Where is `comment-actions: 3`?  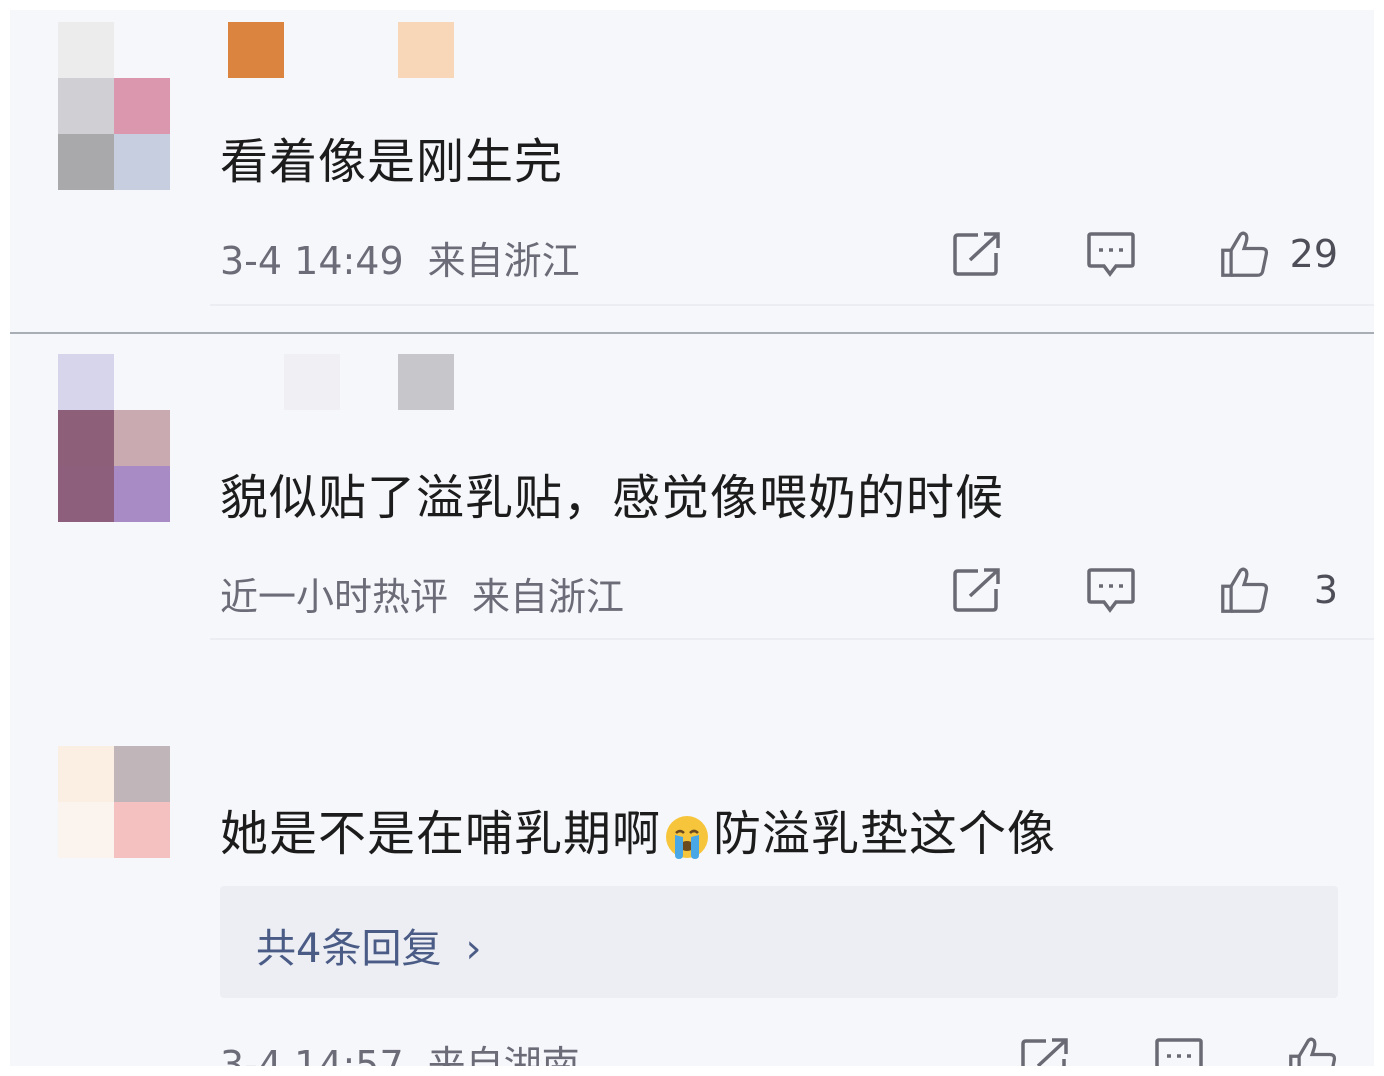 comment-actions: 3 is located at coordinates (1103, 590).